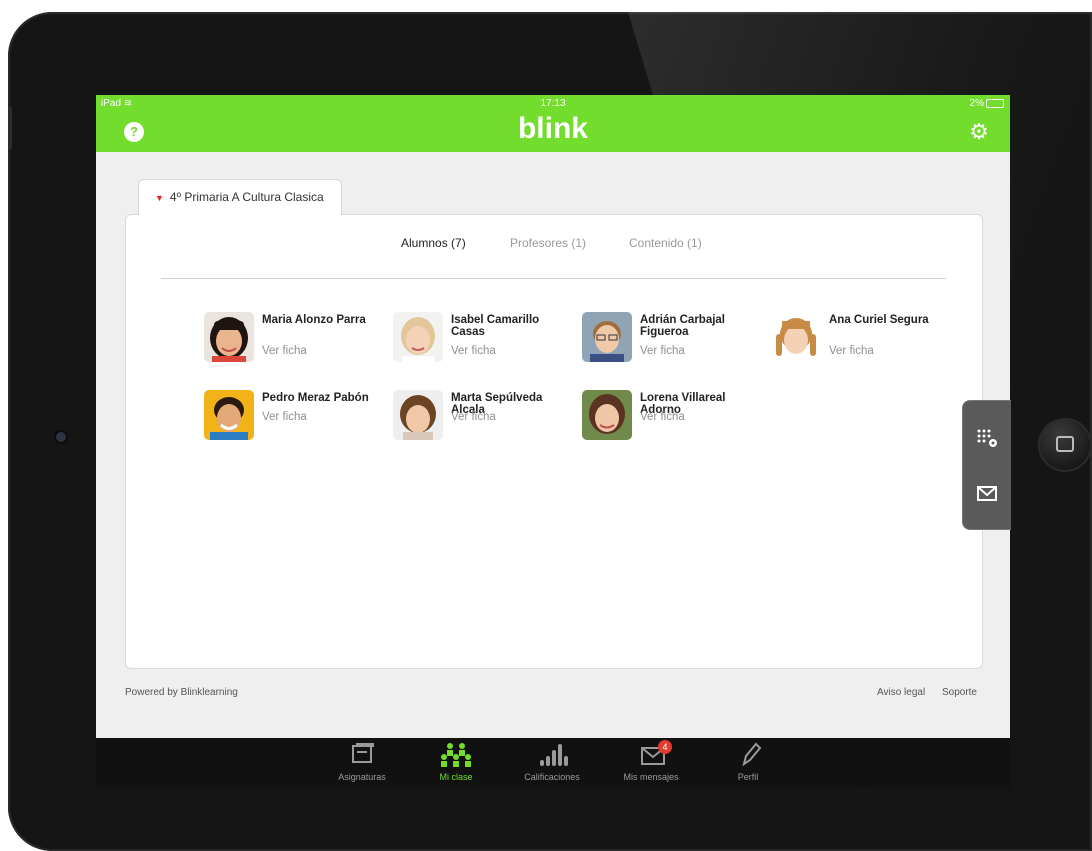 The height and width of the screenshot is (851, 1092). What do you see at coordinates (61, 437) in the screenshot?
I see `front-camera` at bounding box center [61, 437].